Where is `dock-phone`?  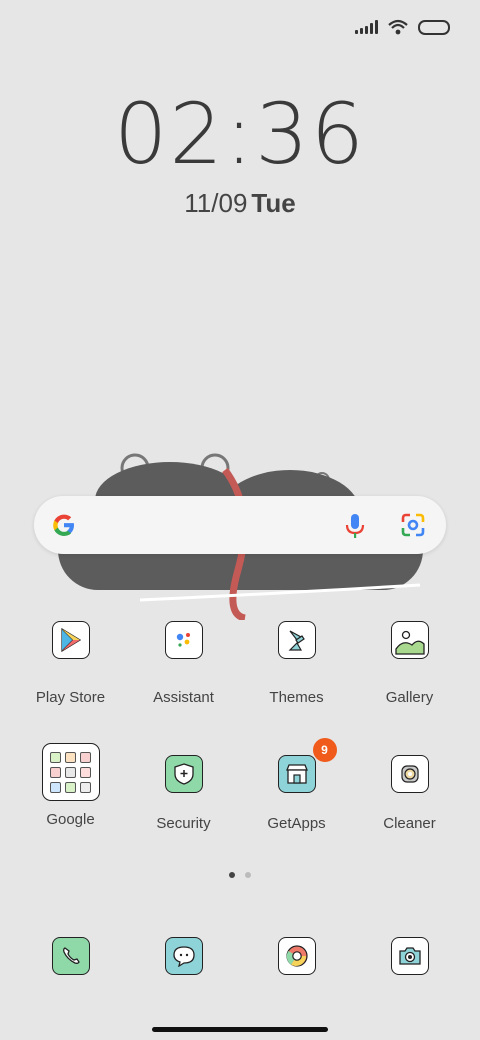
dock-phone is located at coordinates (70, 956).